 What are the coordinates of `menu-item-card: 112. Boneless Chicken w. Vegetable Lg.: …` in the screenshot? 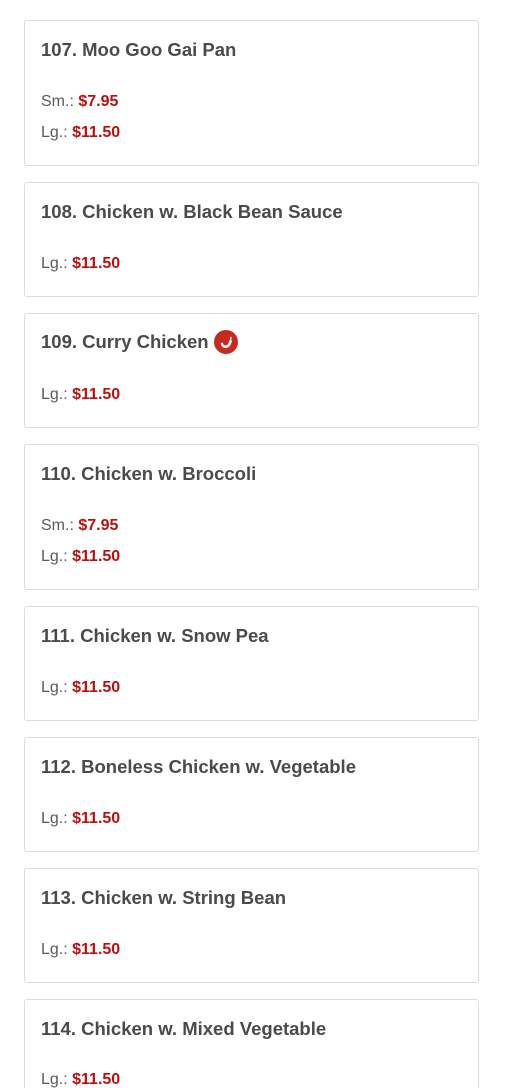 It's located at (251, 794).